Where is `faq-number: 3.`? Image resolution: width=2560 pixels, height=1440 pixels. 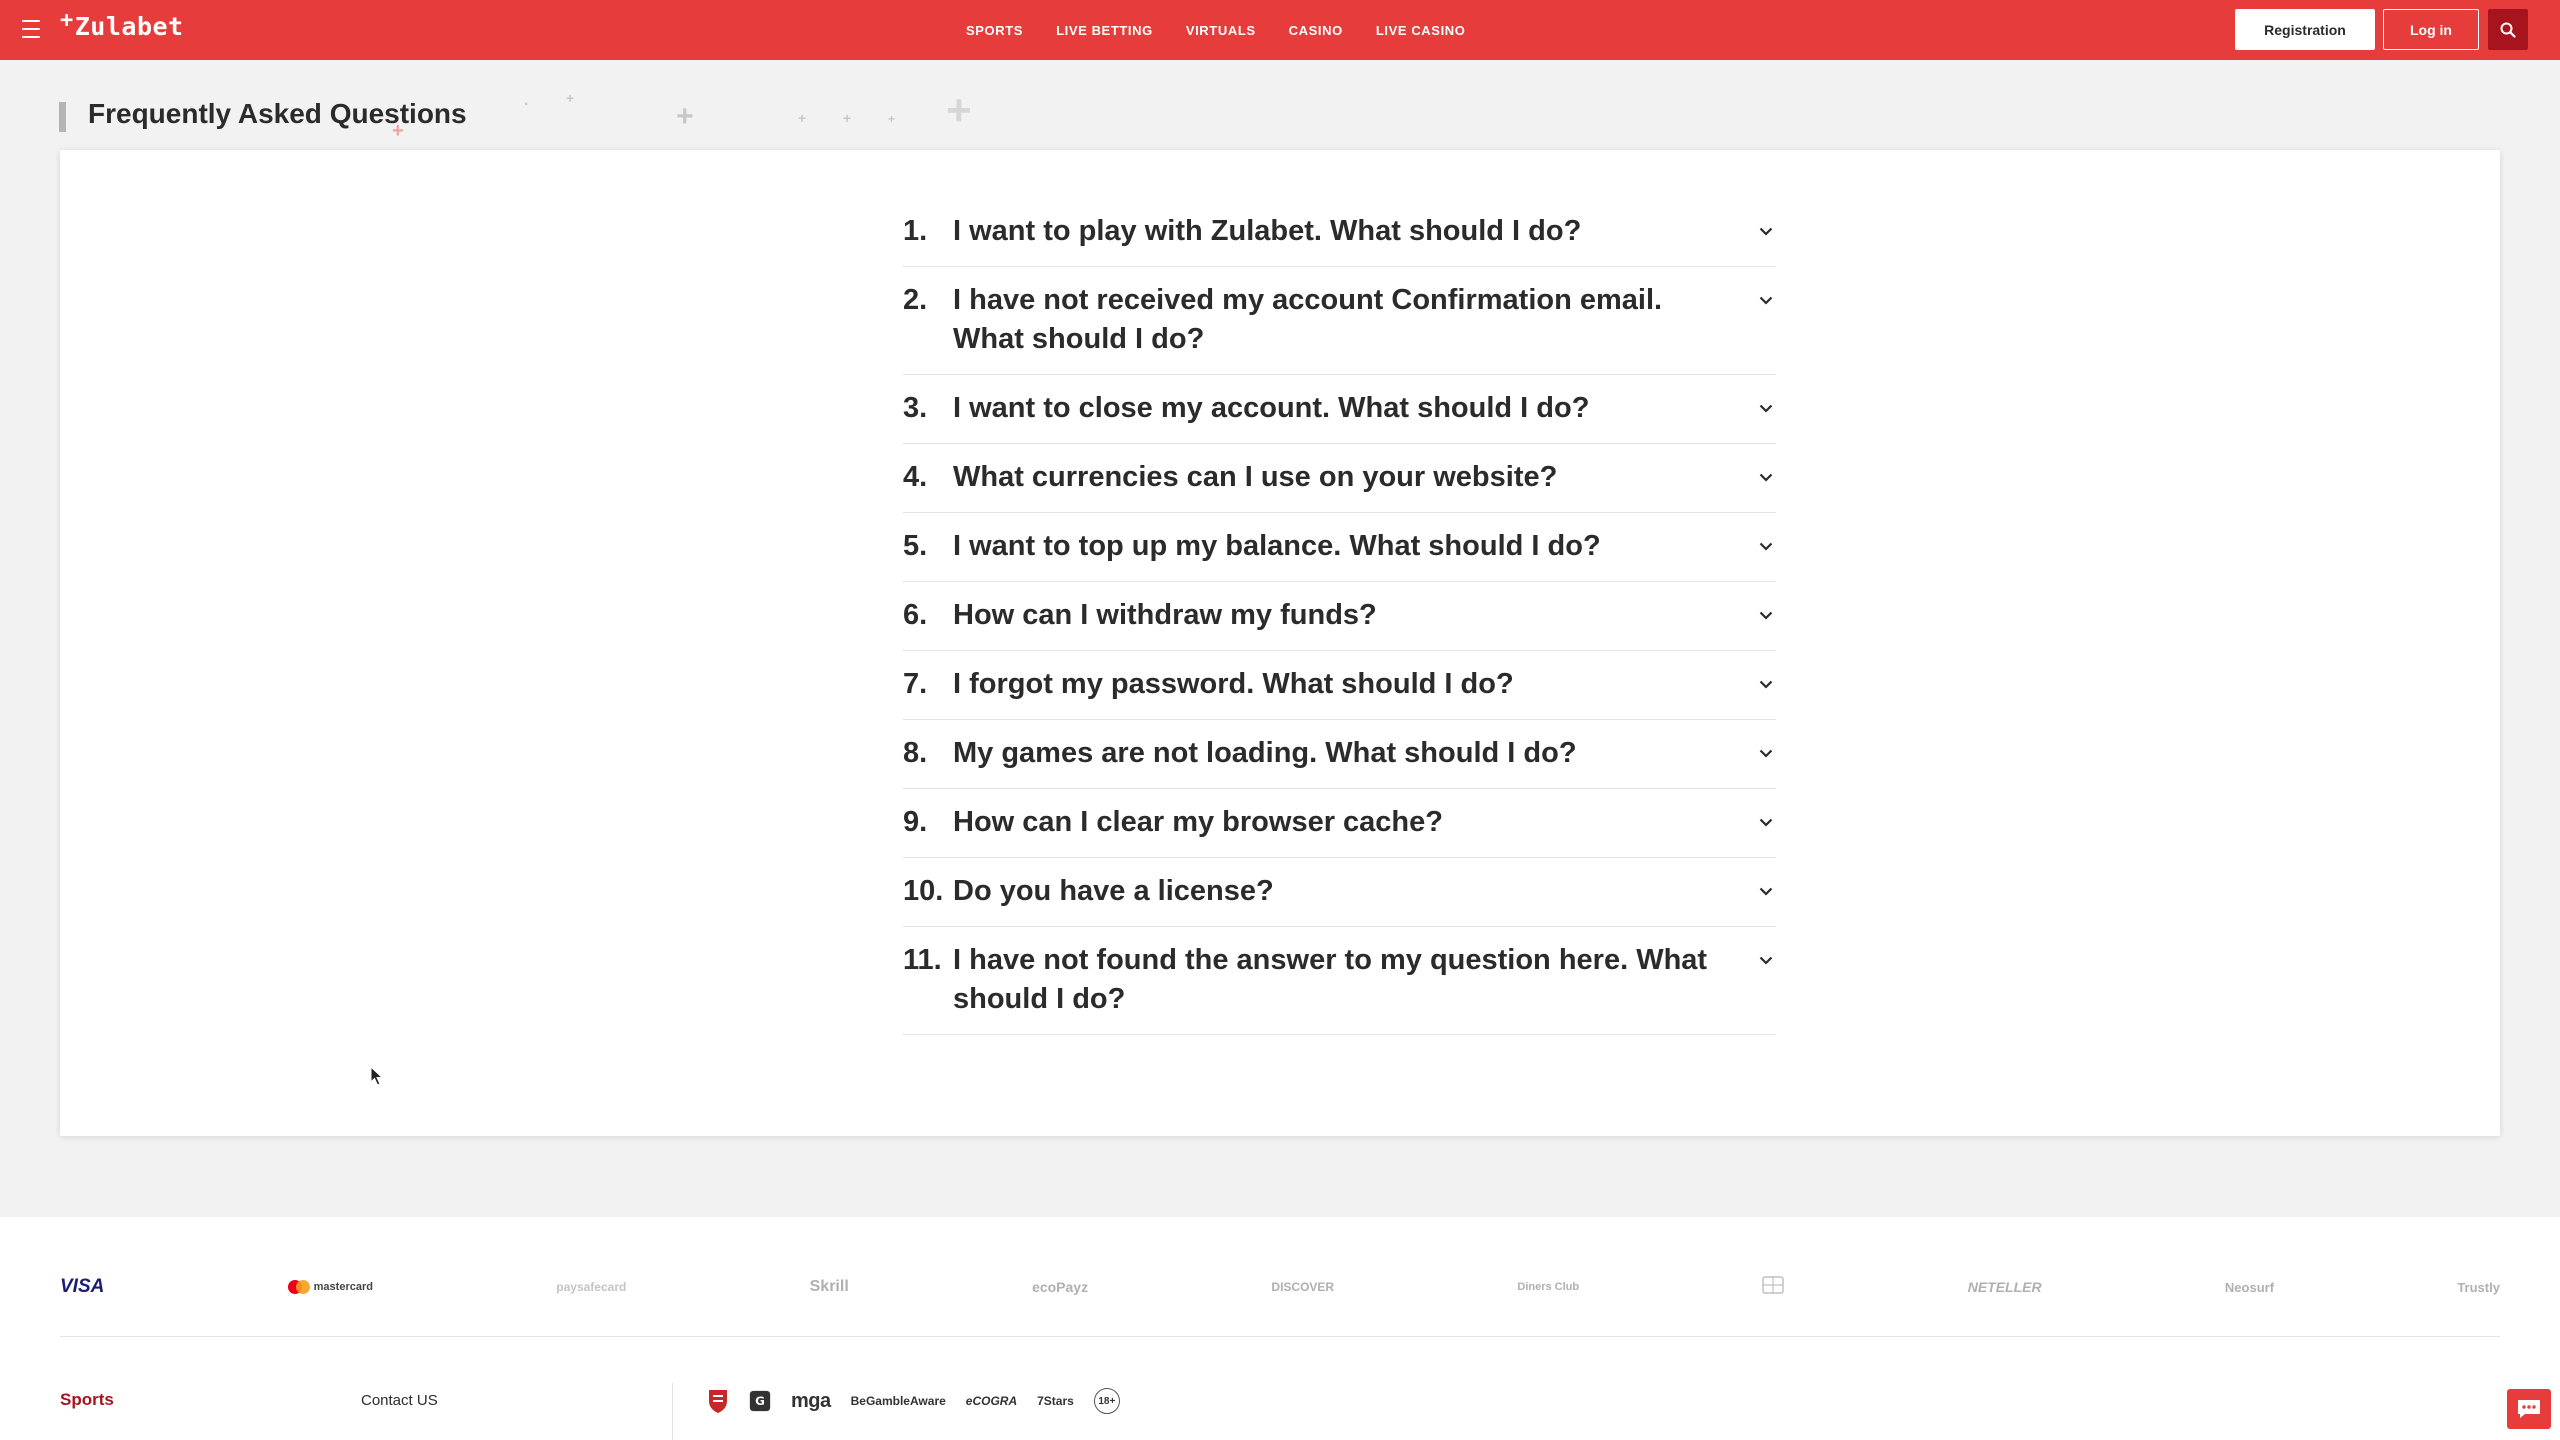
faq-number: 3. is located at coordinates (915, 408).